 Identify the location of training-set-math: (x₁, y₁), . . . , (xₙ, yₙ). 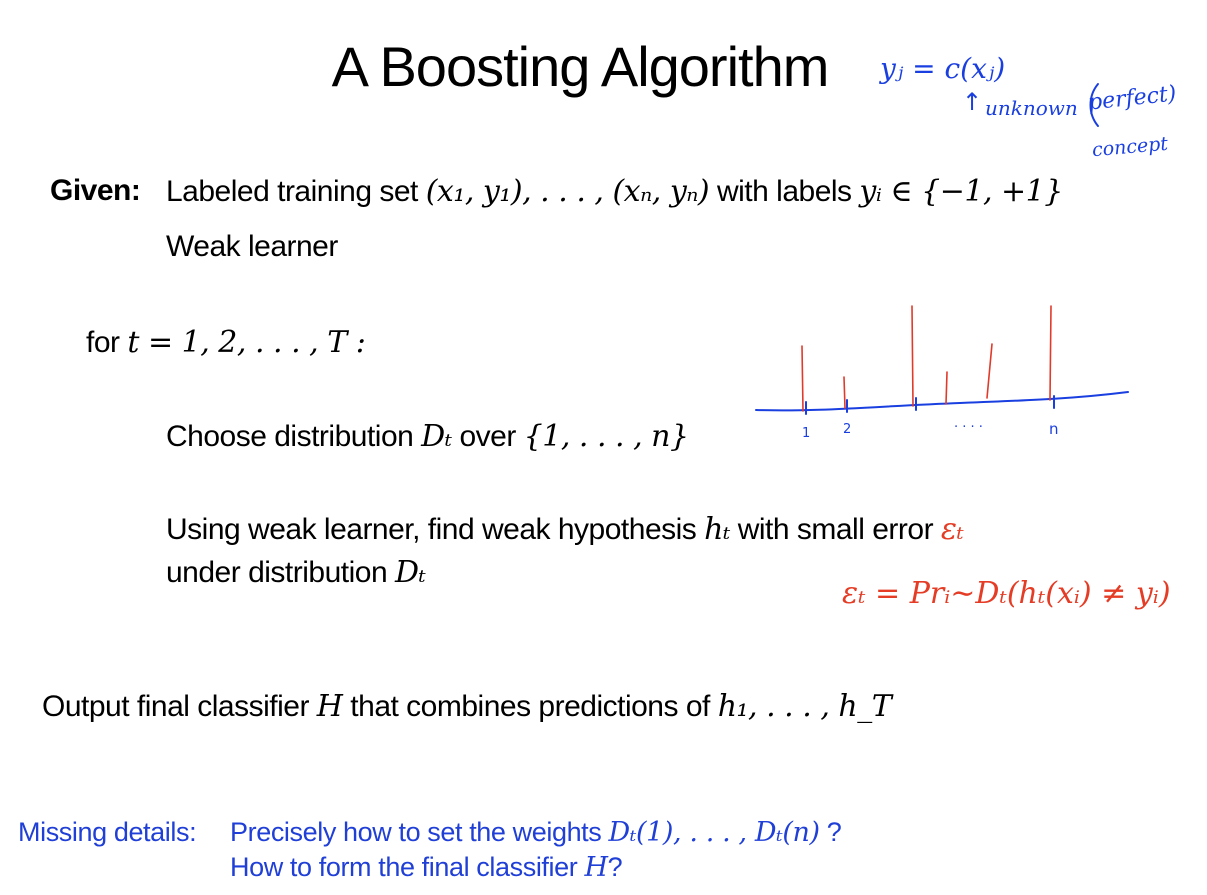
(567, 191).